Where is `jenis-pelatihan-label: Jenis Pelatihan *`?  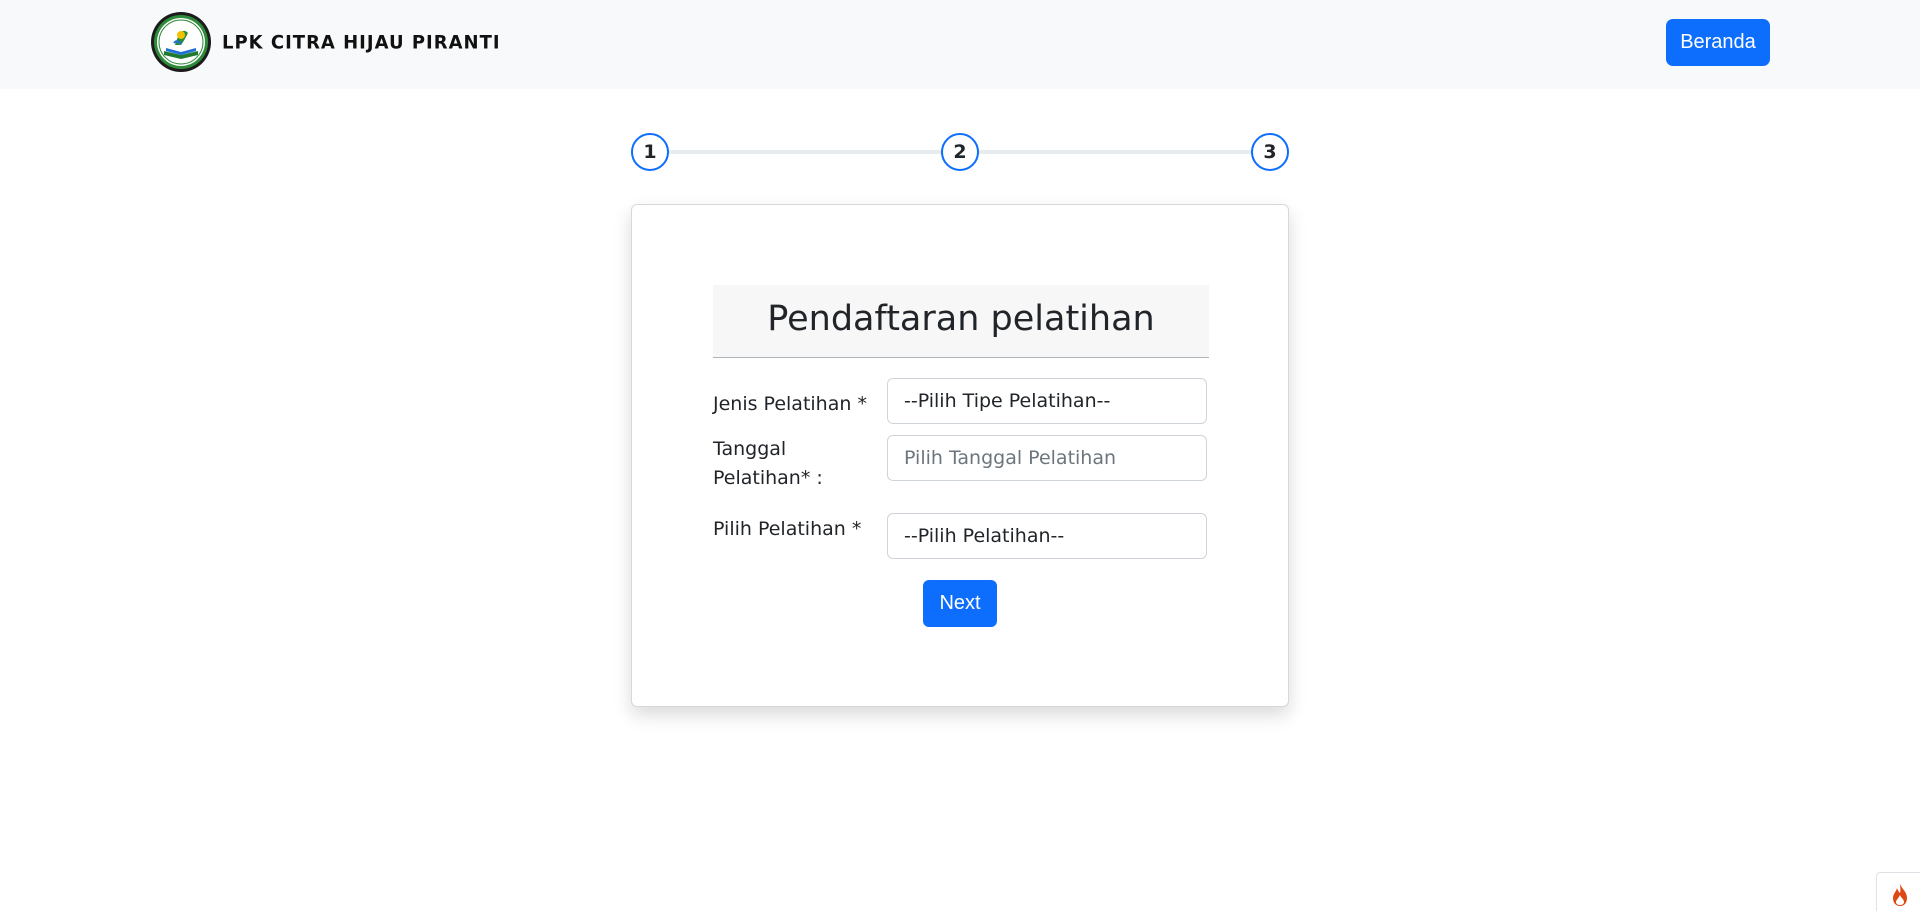
jenis-pelatihan-label: Jenis Pelatihan * is located at coordinates (790, 404).